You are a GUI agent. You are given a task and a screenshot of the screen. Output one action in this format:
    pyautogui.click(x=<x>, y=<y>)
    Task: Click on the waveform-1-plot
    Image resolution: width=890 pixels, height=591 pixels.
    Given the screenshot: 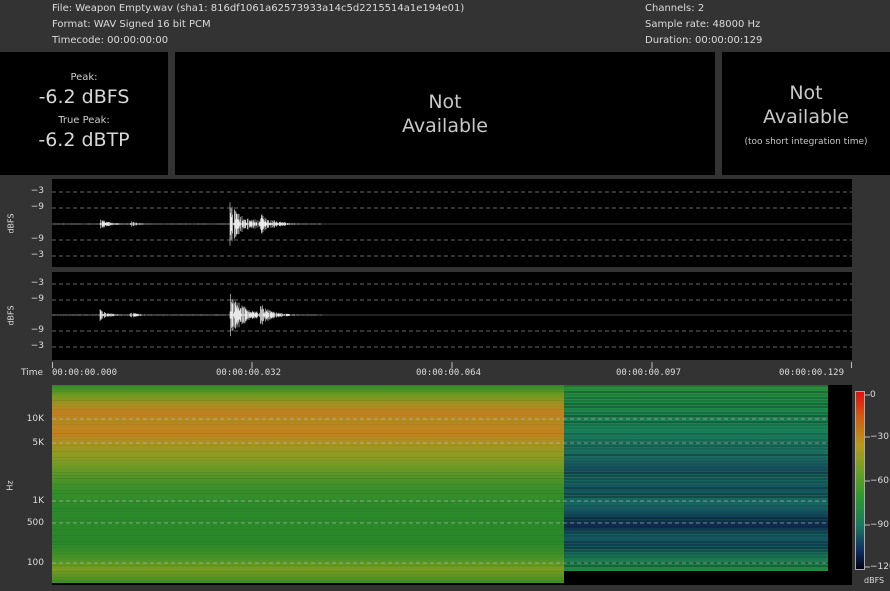 What is the action you would take?
    pyautogui.click(x=452, y=224)
    